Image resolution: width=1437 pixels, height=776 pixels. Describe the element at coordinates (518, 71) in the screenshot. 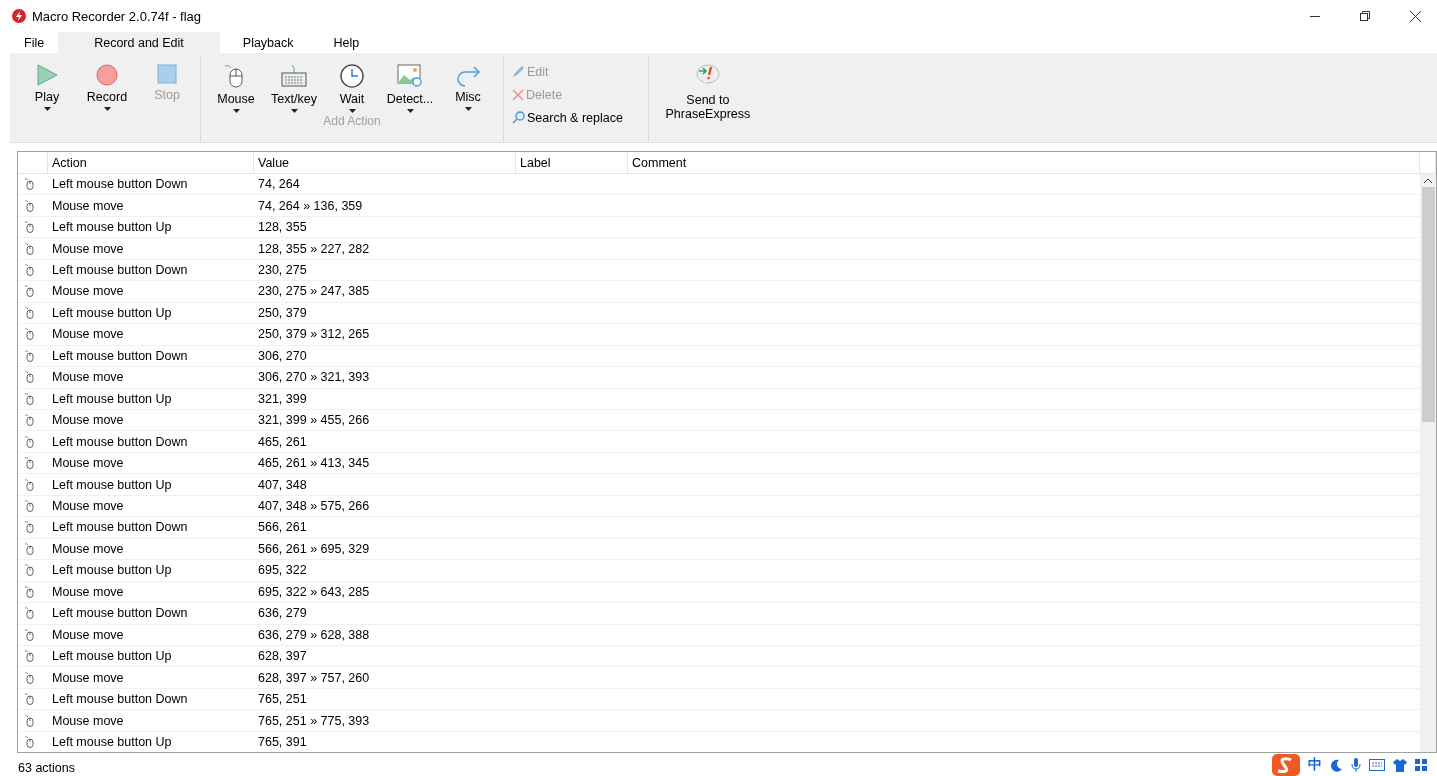

I see `pencil-icon` at that location.